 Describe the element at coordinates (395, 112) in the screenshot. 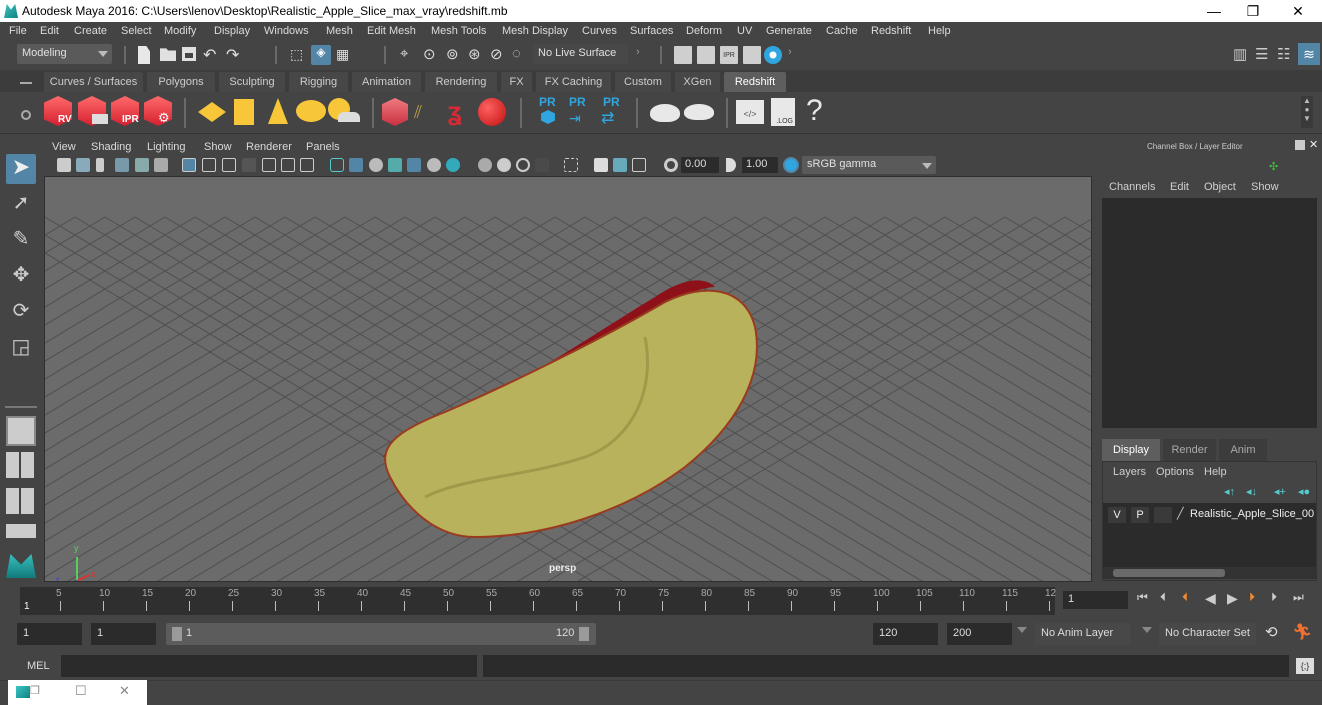

I see `rs-object-id-icon` at that location.